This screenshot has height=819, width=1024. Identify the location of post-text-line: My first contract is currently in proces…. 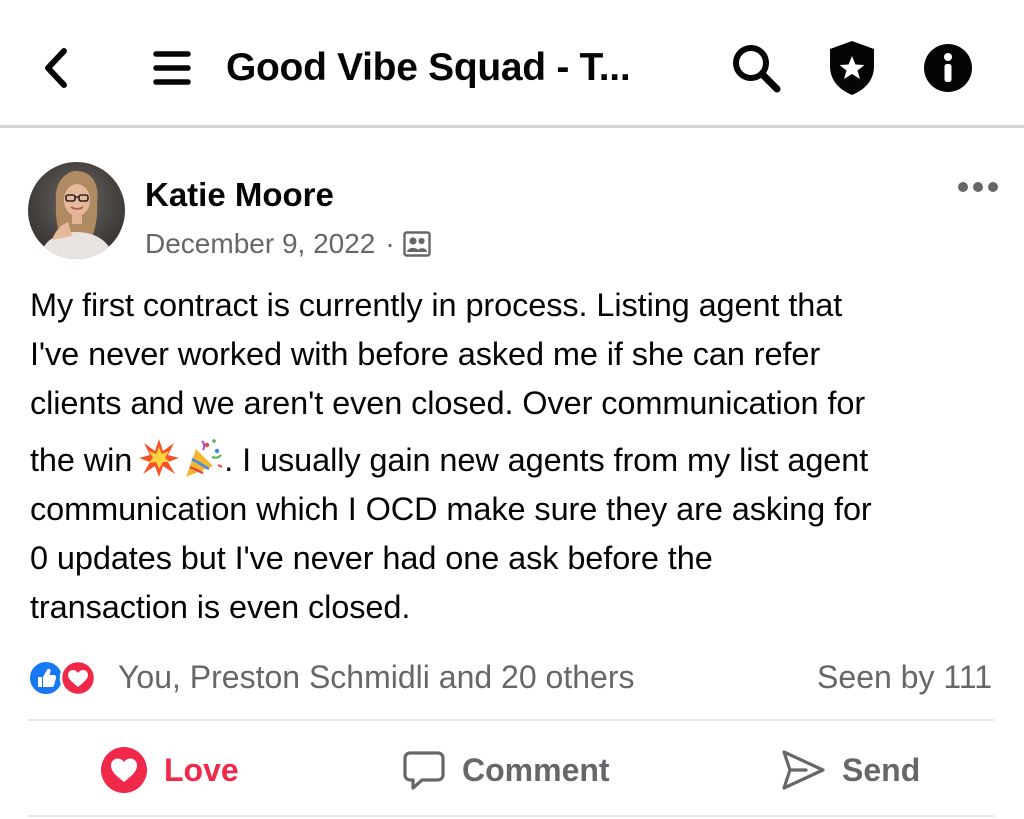
(436, 305).